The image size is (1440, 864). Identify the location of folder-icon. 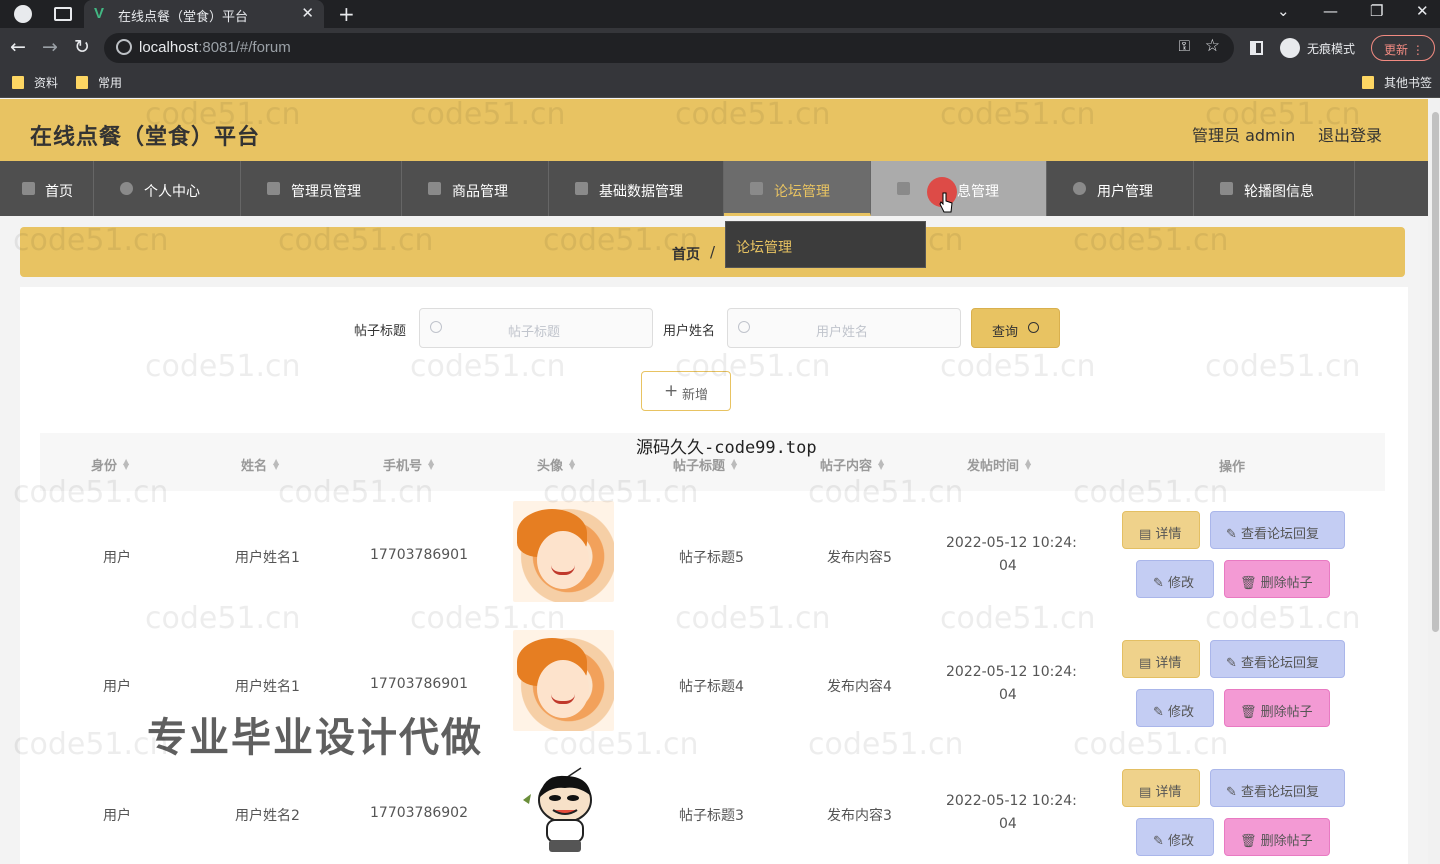
(1368, 82).